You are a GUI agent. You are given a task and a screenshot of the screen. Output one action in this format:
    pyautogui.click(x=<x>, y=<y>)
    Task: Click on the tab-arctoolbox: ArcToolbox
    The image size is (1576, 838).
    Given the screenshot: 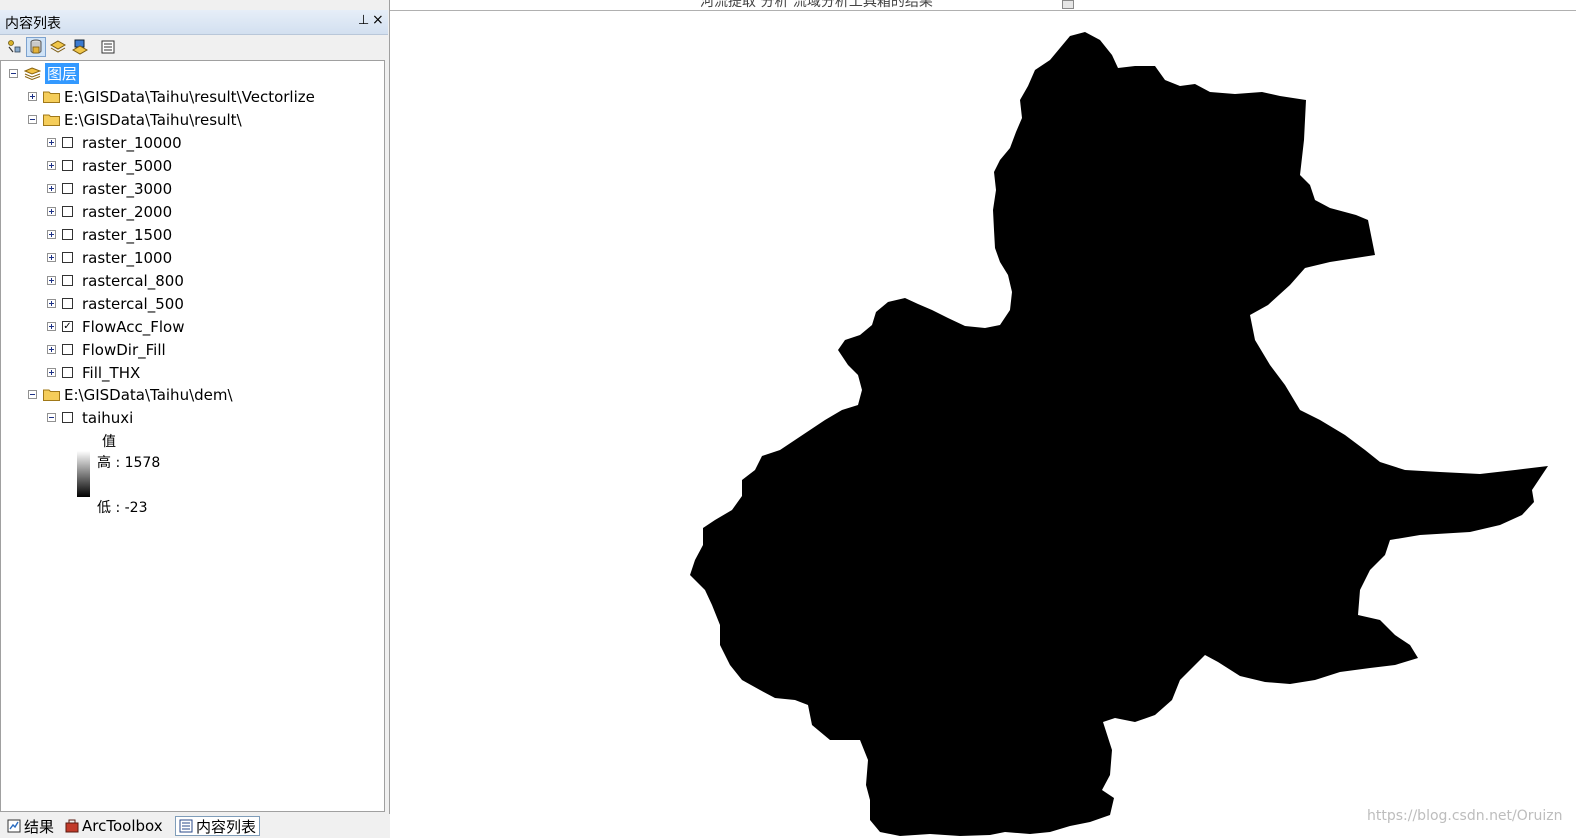 What is the action you would take?
    pyautogui.click(x=112, y=826)
    